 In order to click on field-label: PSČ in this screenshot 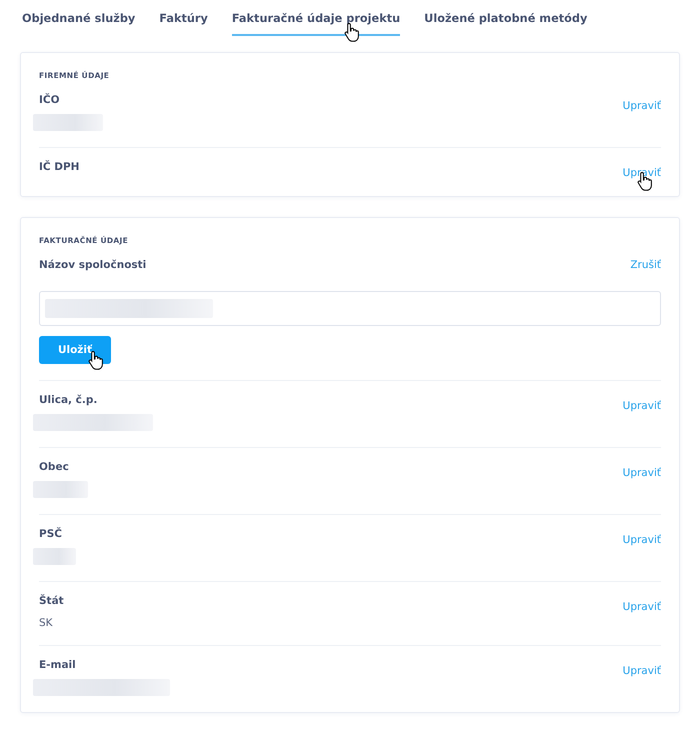, I will do `click(50, 534)`.